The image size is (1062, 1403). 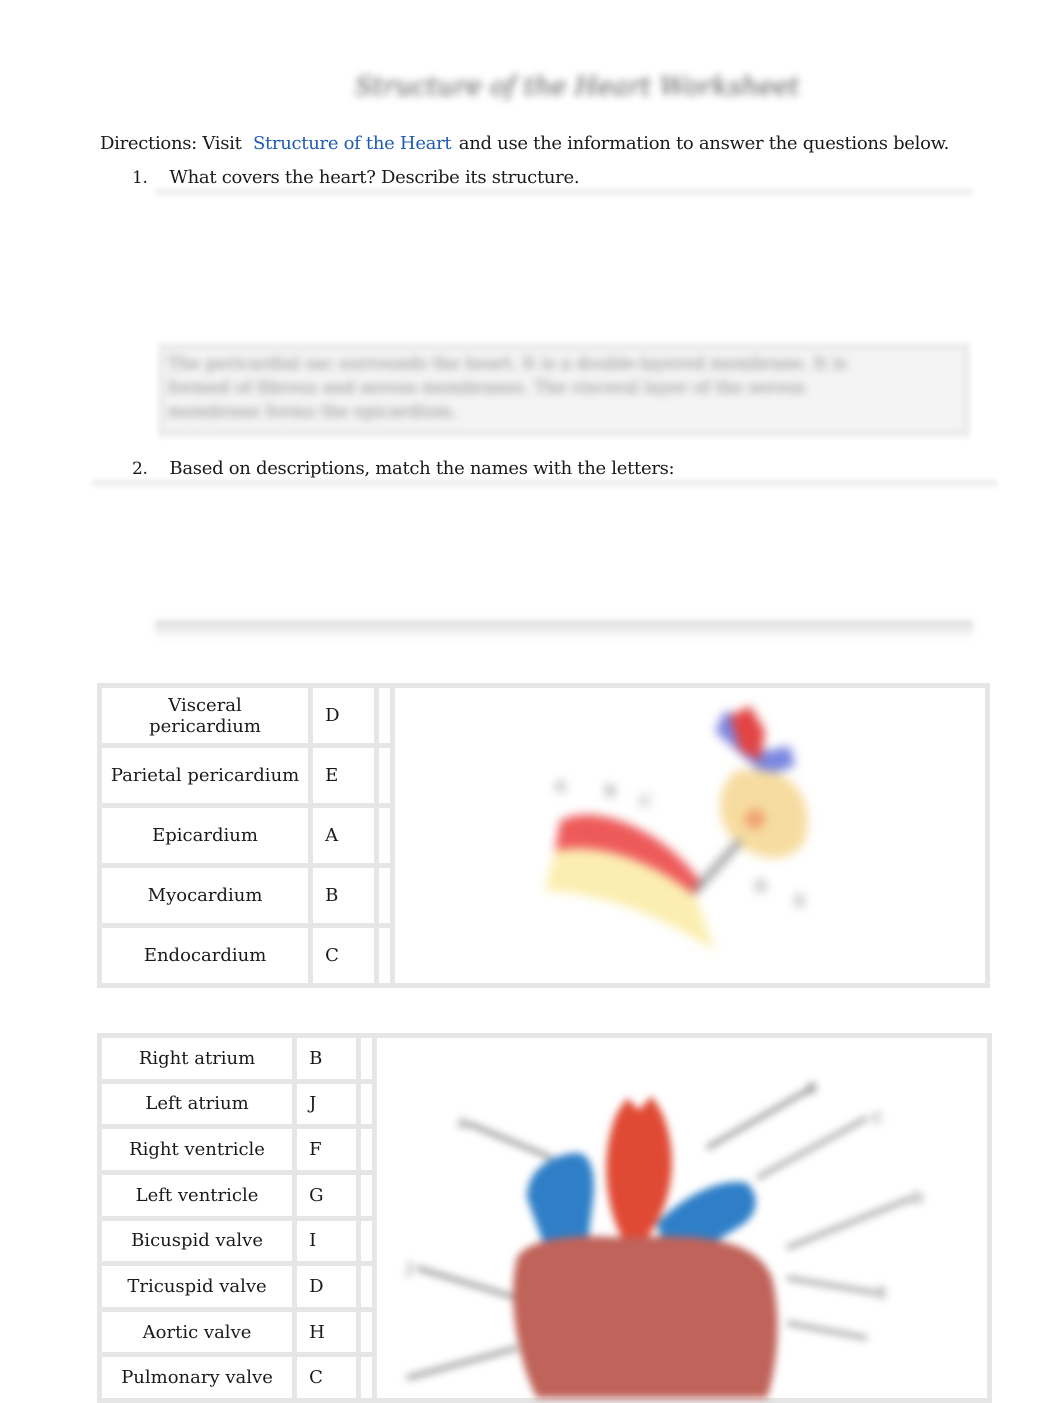 What do you see at coordinates (205, 775) in the screenshot?
I see `term-cell: Parietal pericardium` at bounding box center [205, 775].